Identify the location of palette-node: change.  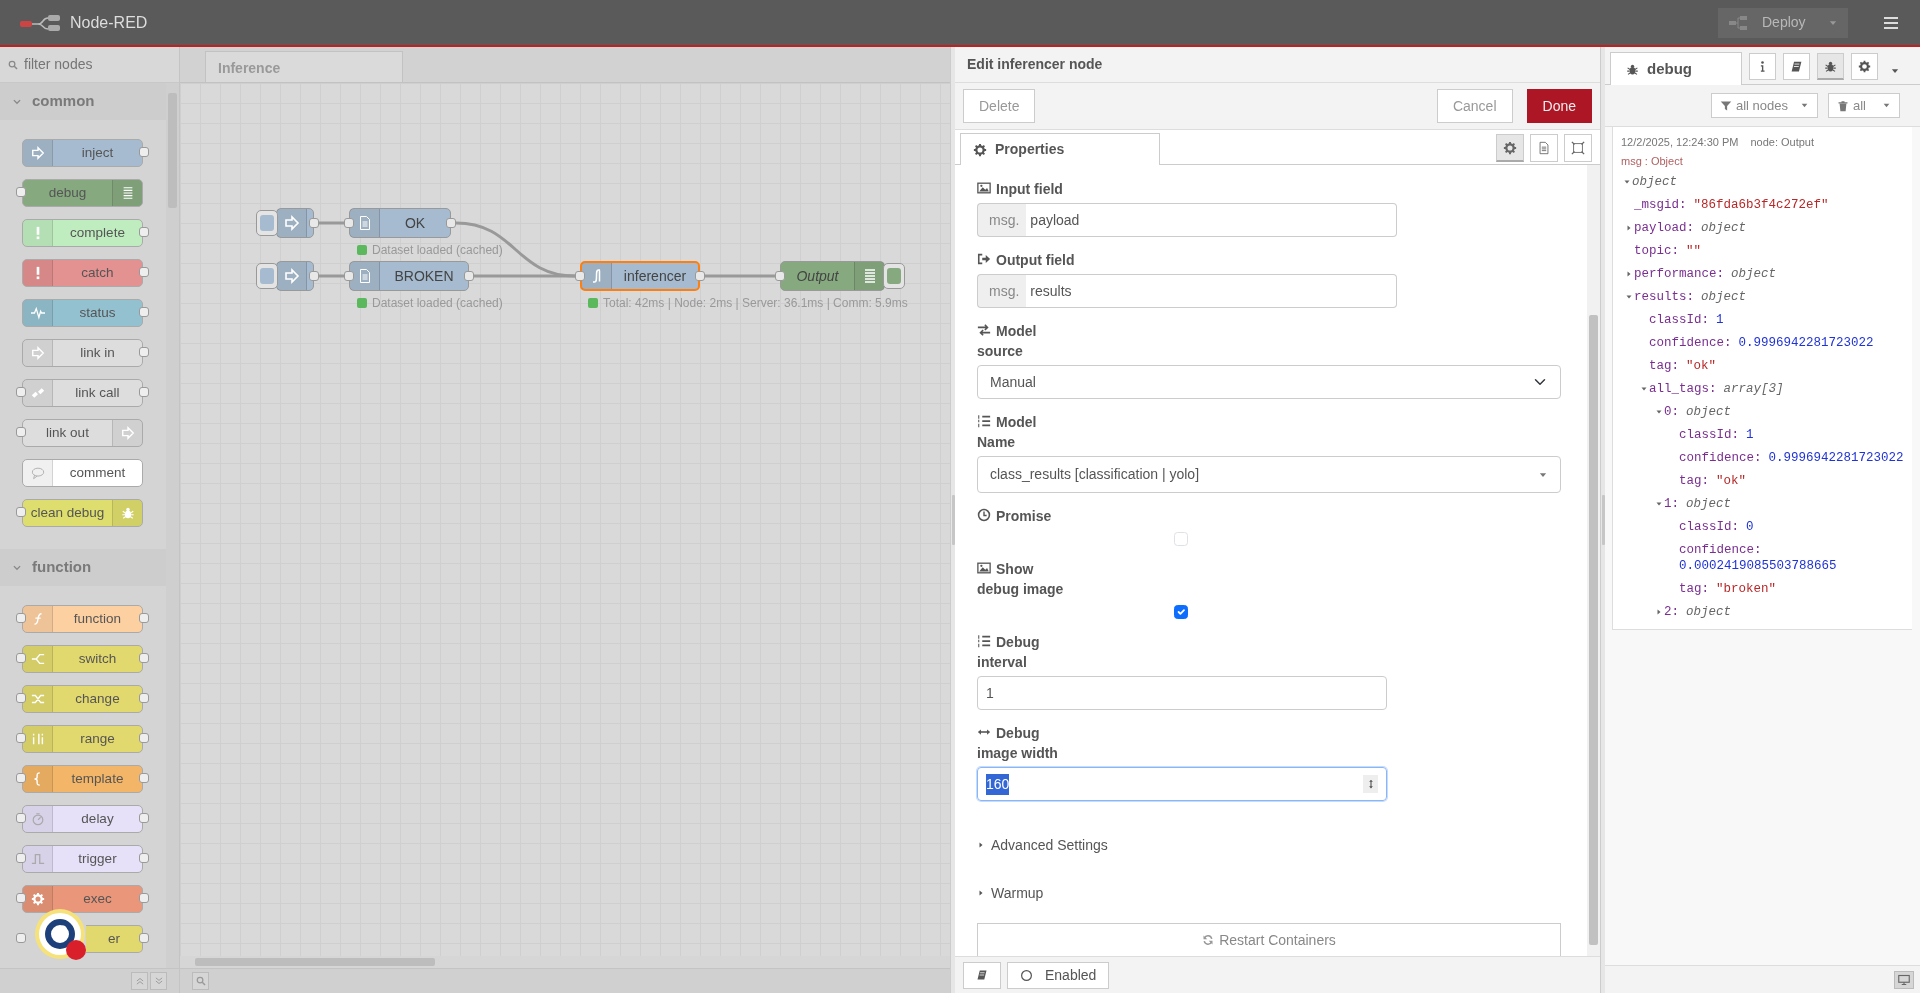
(82, 699).